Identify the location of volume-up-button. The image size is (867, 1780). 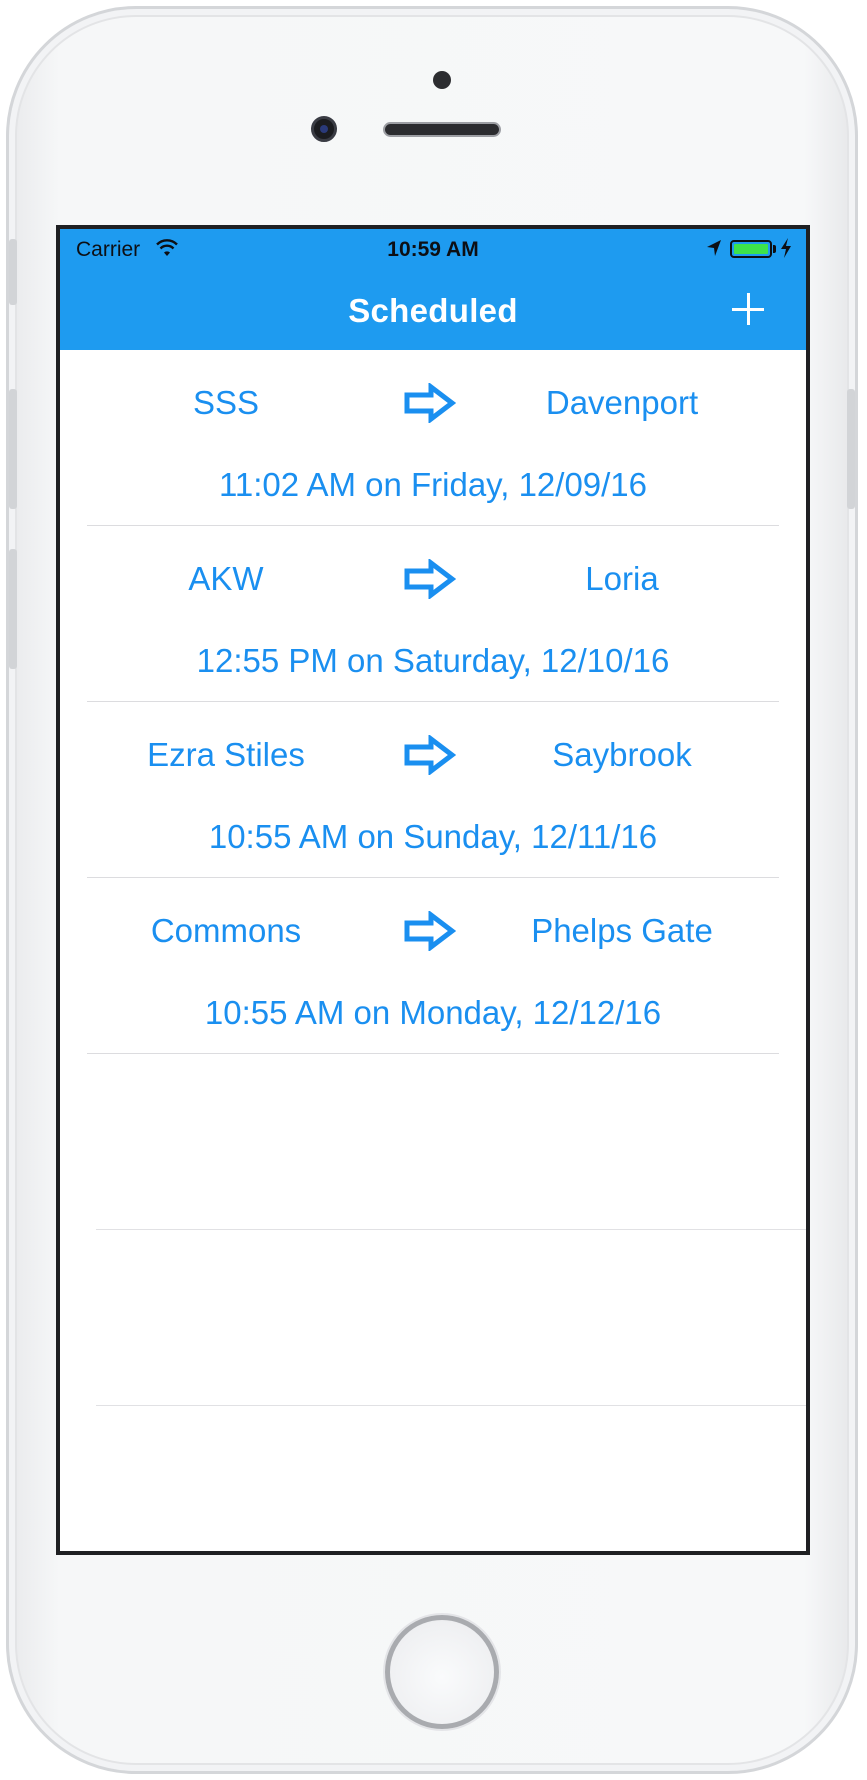
(13, 449).